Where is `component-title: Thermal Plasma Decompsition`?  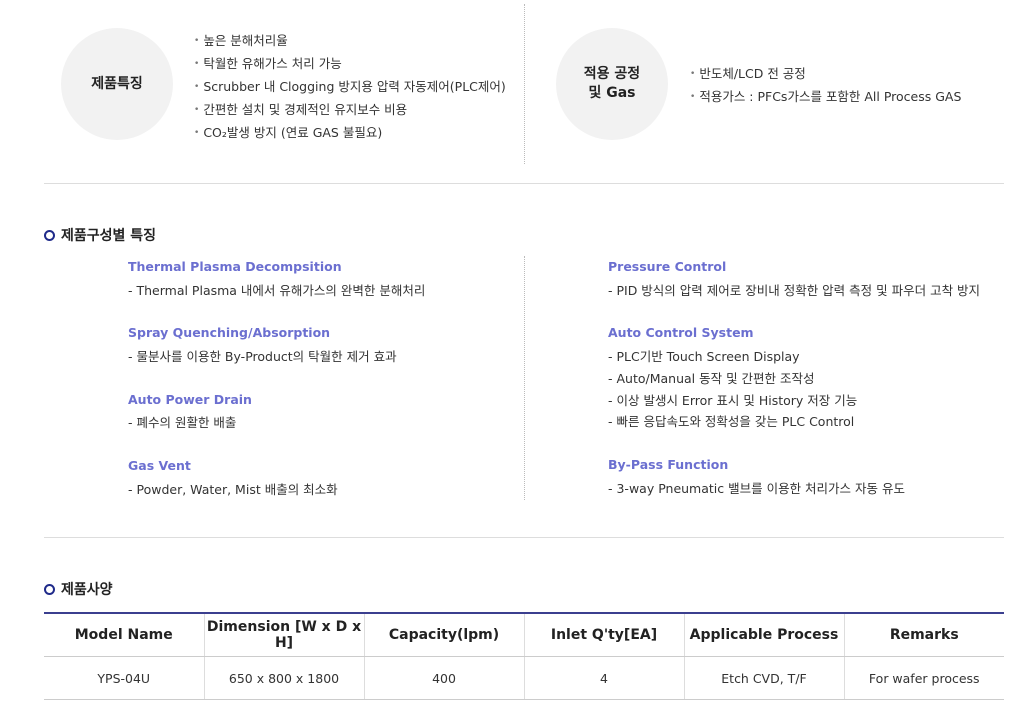
component-title: Thermal Plasma Decompsition is located at coordinates (235, 266).